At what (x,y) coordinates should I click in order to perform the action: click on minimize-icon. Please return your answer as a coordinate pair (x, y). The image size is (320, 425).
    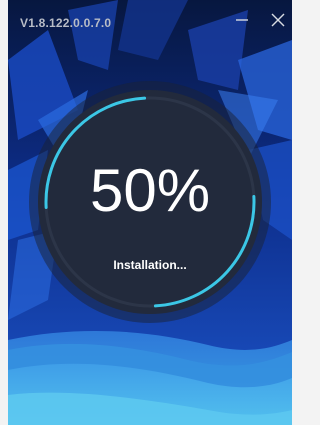
    Looking at the image, I should click on (242, 20).